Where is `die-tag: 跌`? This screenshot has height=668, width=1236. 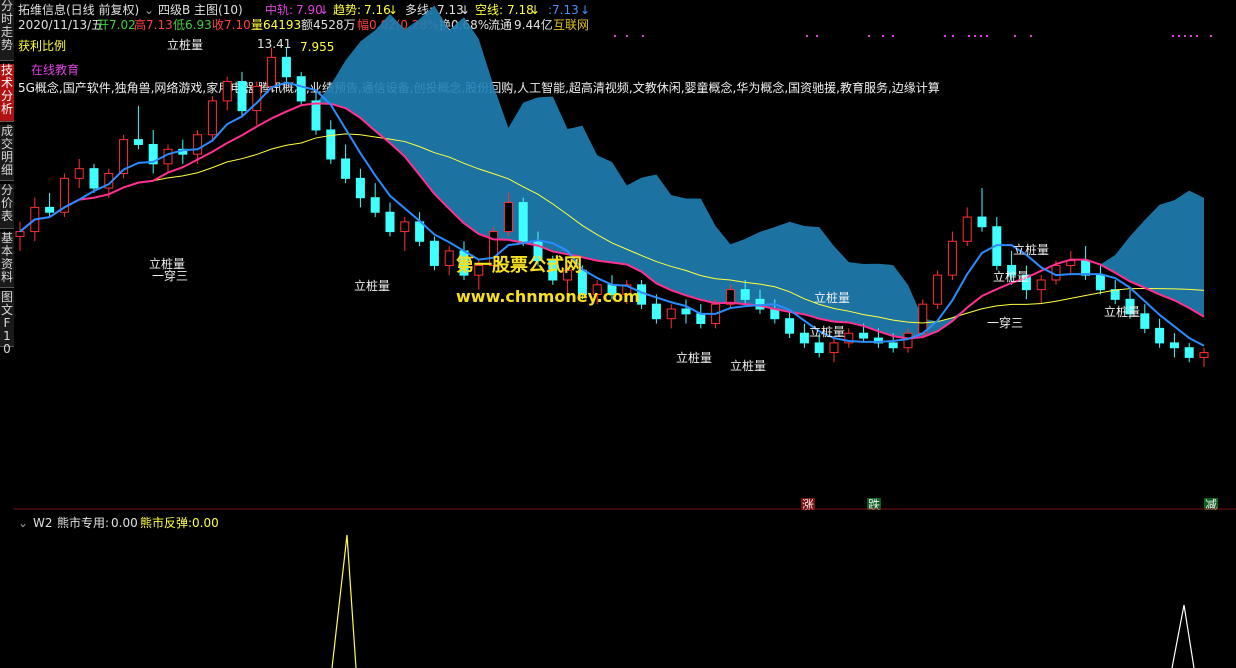
die-tag: 跌 is located at coordinates (874, 503).